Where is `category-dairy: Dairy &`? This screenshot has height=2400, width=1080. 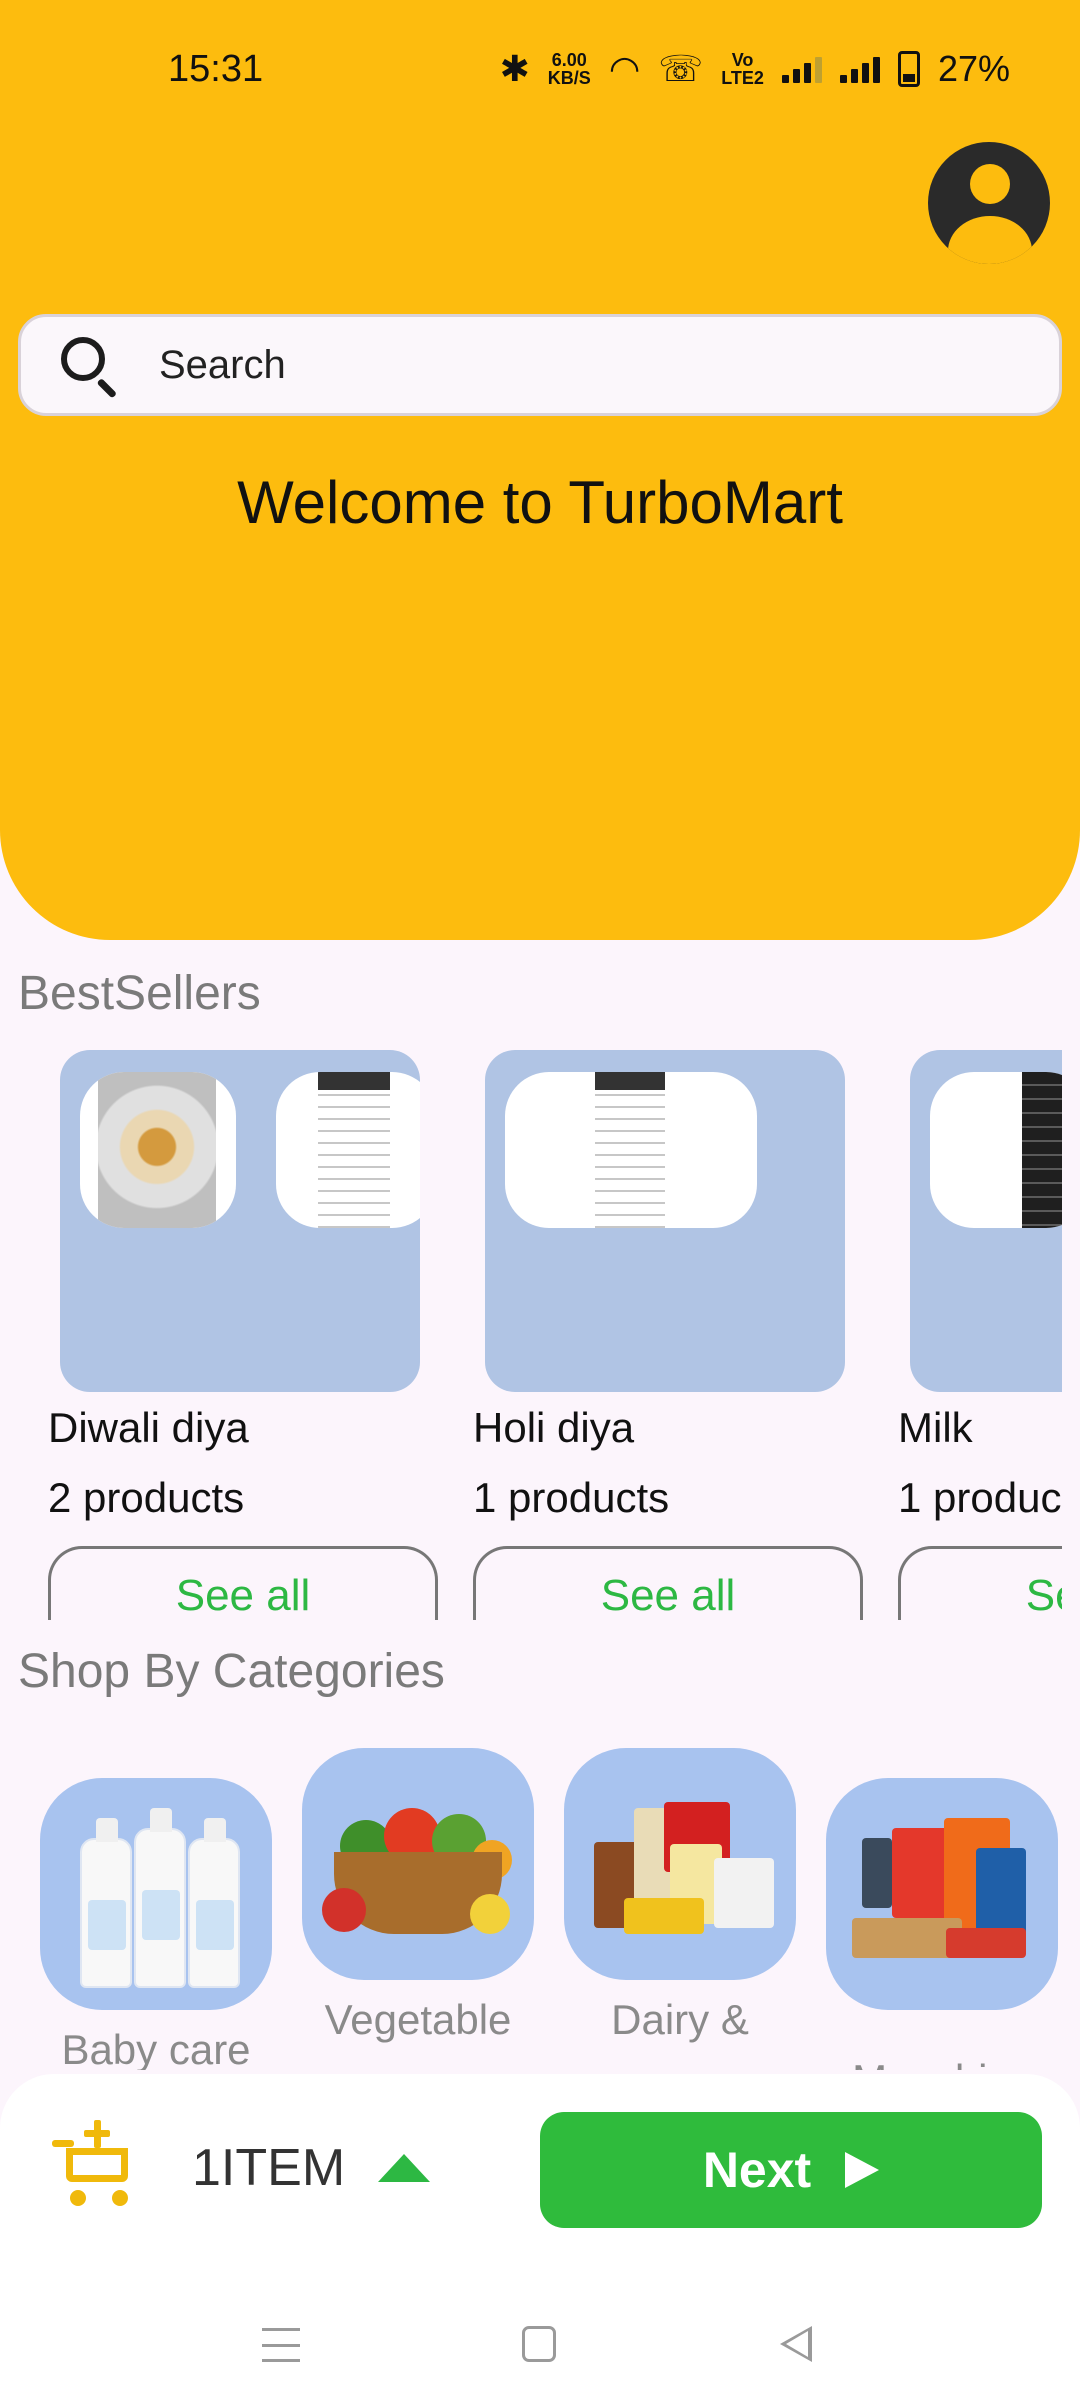 category-dairy: Dairy & is located at coordinates (680, 1895).